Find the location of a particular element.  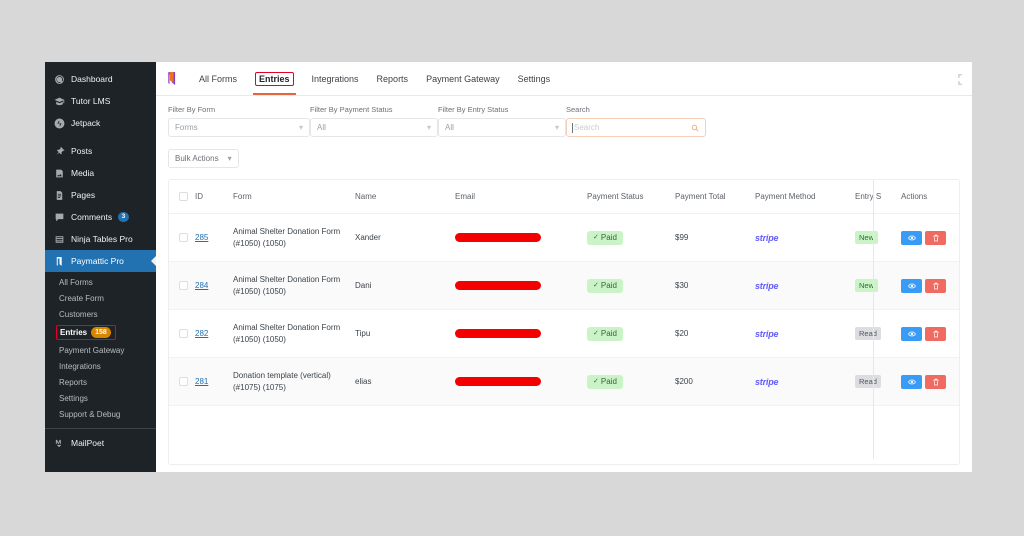

tab-payment-gateway: Payment Gateway is located at coordinates (463, 78).